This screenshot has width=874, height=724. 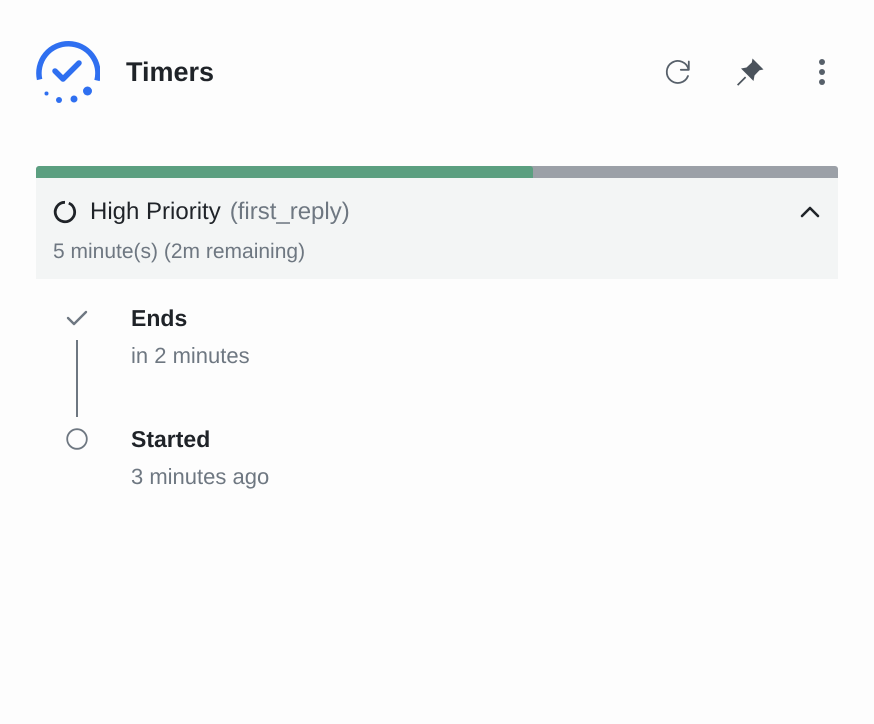 What do you see at coordinates (155, 212) in the screenshot?
I see `timer-name: High Priority` at bounding box center [155, 212].